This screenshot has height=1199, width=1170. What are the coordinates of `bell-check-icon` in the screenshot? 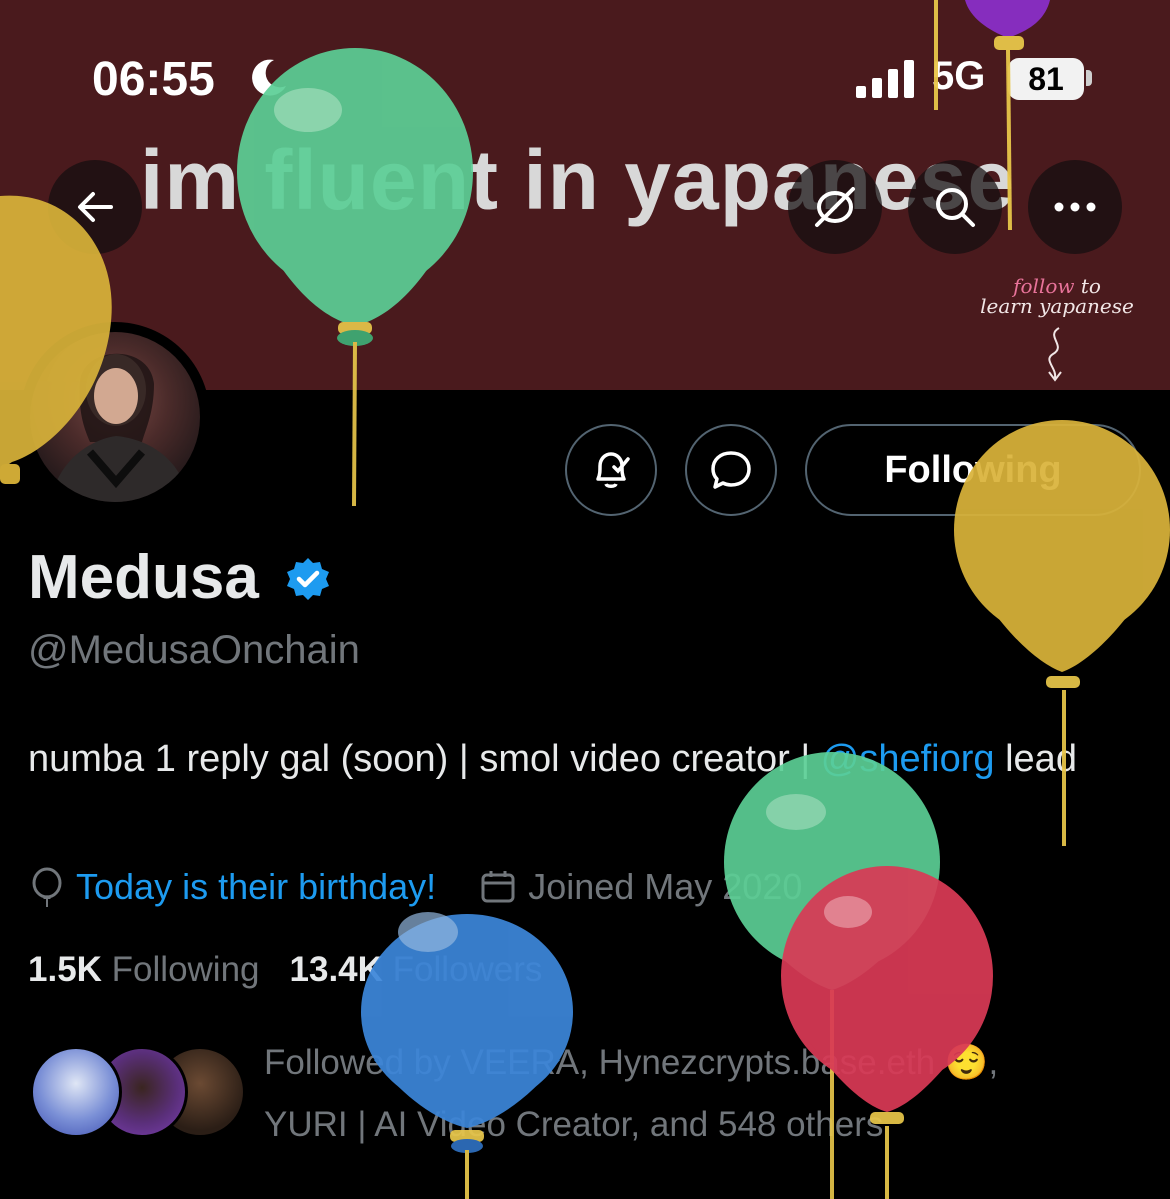 It's located at (613, 470).